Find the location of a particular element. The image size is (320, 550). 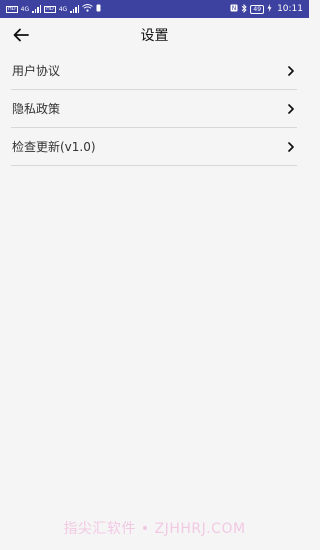

menu-item-label: 隐私政策 is located at coordinates (36, 109).